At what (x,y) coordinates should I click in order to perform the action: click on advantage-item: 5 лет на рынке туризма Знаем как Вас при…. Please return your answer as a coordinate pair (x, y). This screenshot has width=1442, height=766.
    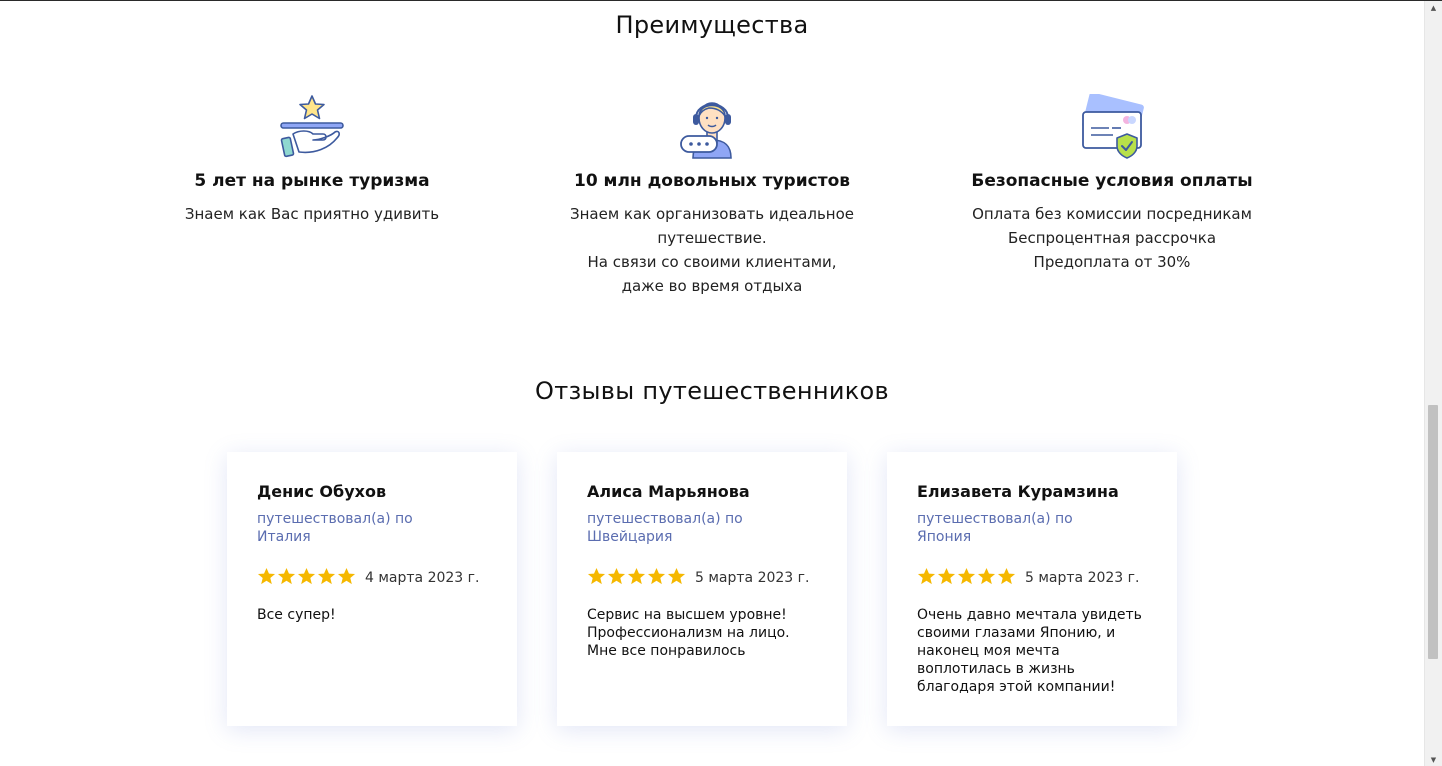
    Looking at the image, I should click on (312, 160).